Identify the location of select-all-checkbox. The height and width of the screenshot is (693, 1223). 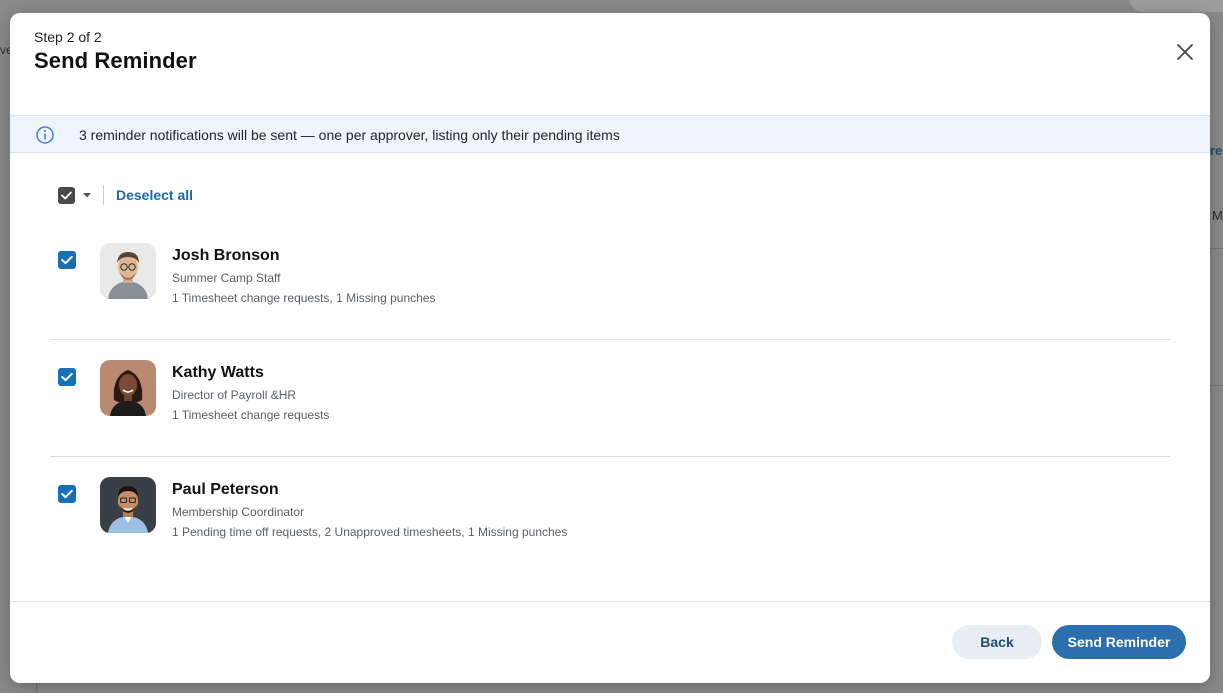
(66, 195).